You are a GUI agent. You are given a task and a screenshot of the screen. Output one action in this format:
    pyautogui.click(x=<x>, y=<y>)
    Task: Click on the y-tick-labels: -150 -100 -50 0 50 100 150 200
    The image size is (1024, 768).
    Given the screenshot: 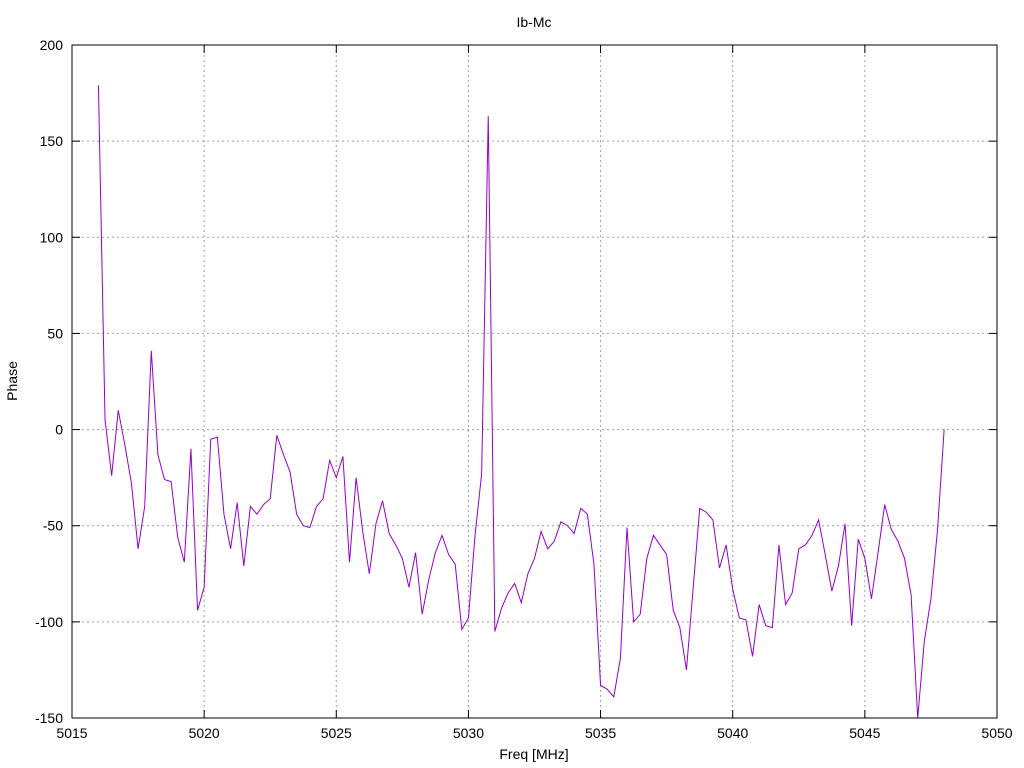 What is the action you would take?
    pyautogui.click(x=49, y=381)
    